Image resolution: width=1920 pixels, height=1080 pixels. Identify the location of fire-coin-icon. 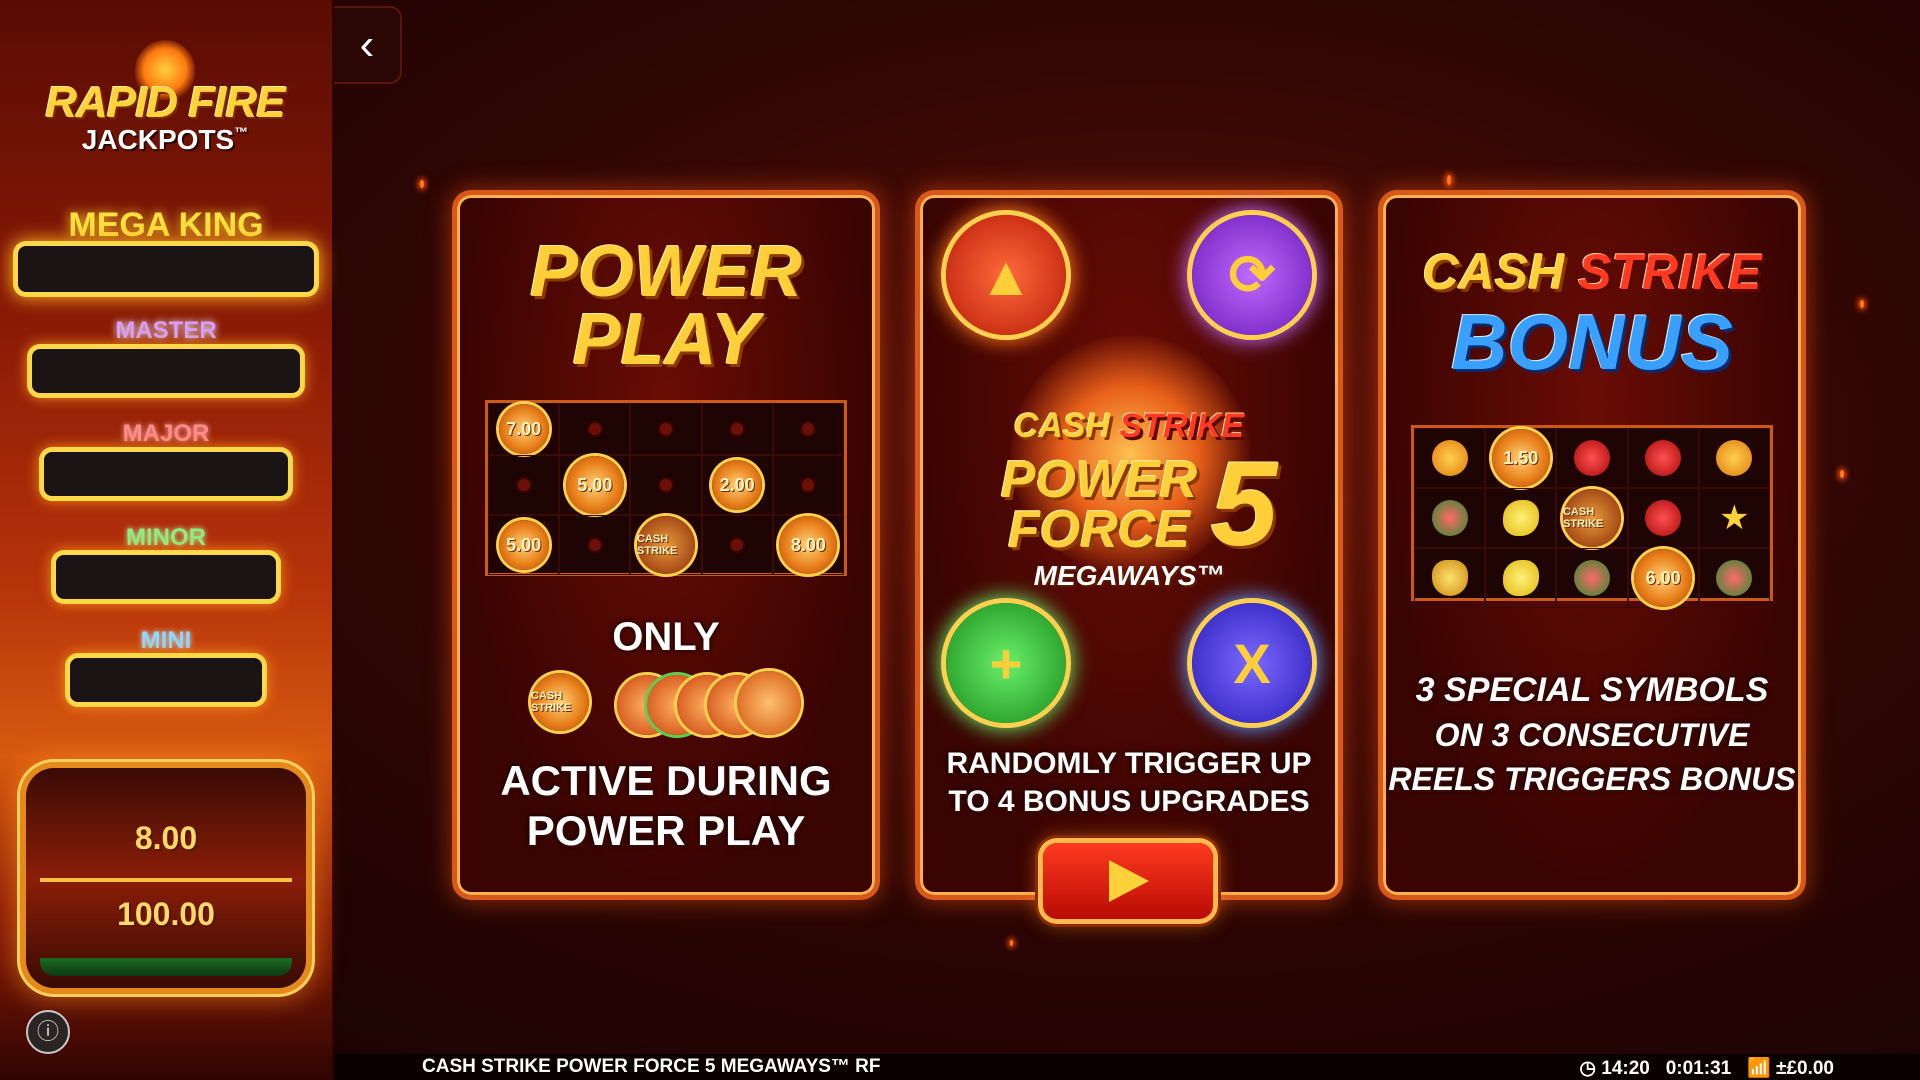
(769, 703).